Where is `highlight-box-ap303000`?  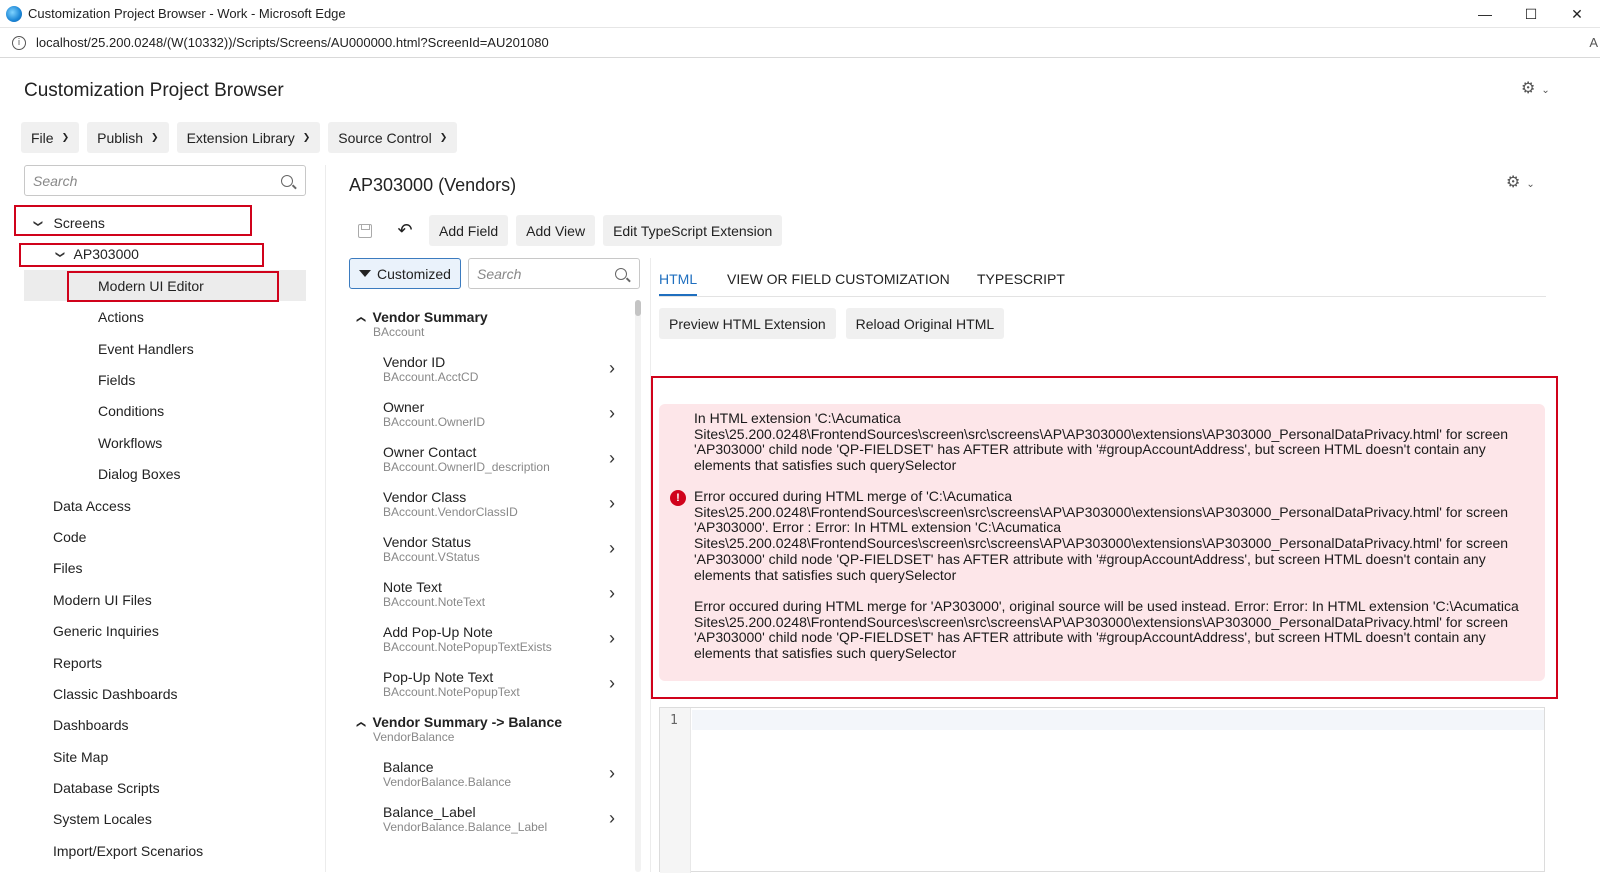
highlight-box-ap303000 is located at coordinates (141, 255).